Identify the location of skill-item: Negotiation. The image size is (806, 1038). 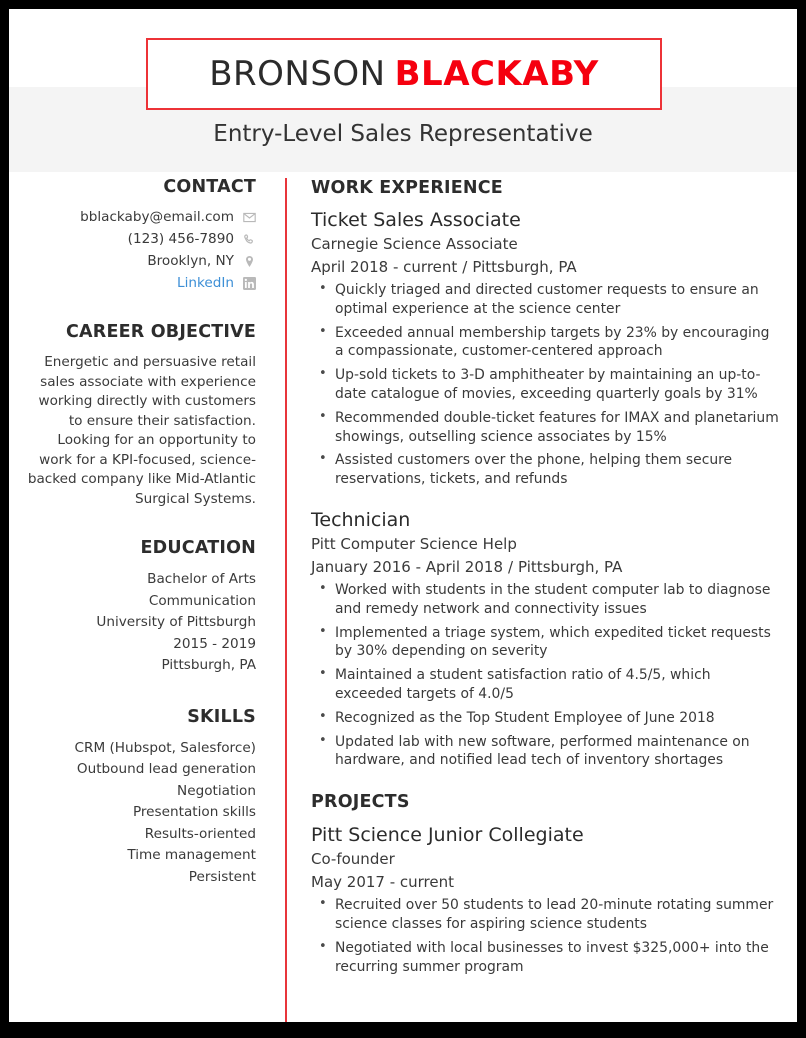
(216, 790).